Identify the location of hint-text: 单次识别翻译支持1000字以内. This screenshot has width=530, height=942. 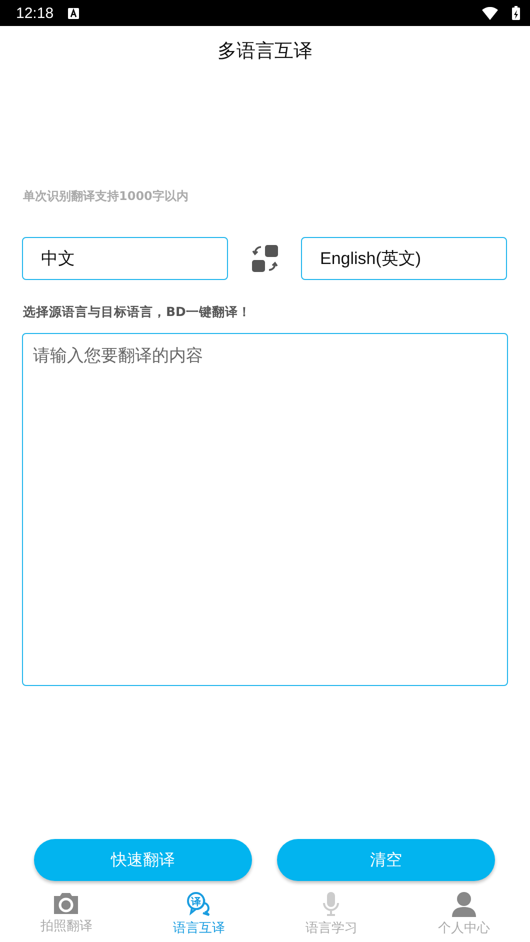
(106, 196).